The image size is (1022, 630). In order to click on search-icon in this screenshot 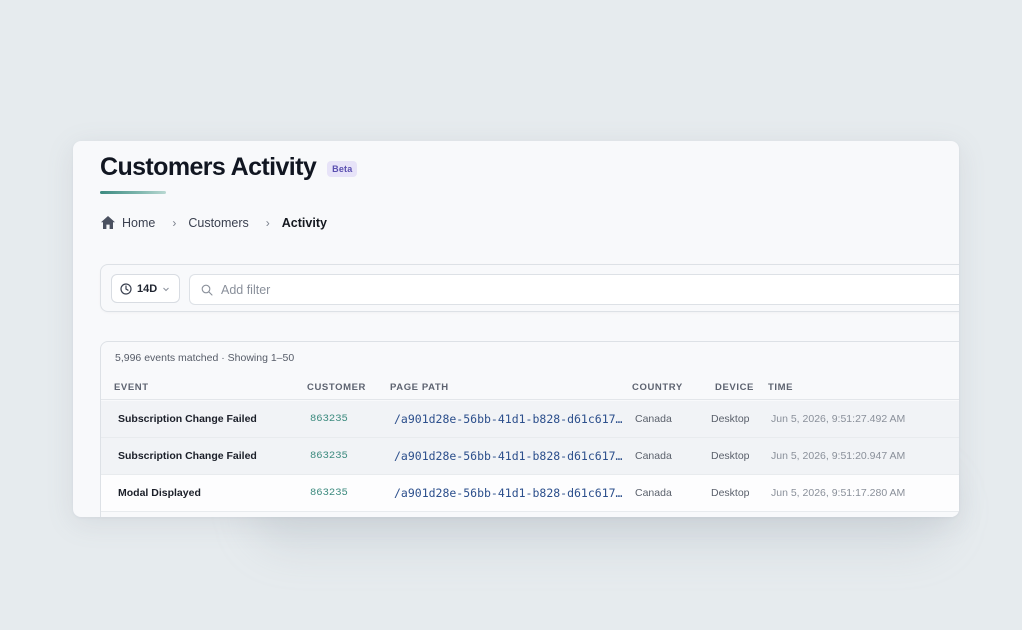, I will do `click(207, 290)`.